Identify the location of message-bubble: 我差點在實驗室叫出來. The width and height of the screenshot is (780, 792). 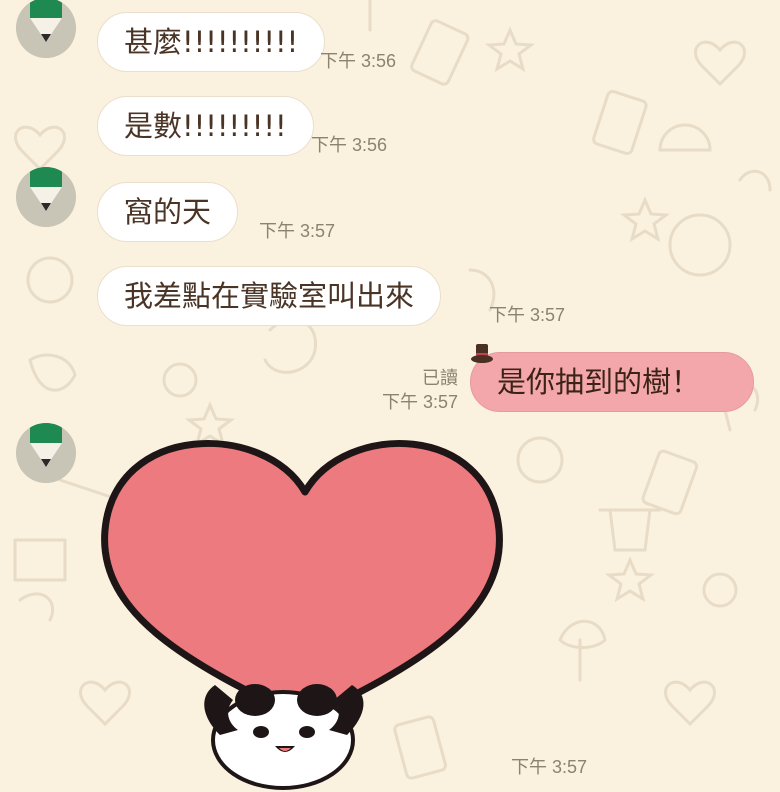
(269, 296).